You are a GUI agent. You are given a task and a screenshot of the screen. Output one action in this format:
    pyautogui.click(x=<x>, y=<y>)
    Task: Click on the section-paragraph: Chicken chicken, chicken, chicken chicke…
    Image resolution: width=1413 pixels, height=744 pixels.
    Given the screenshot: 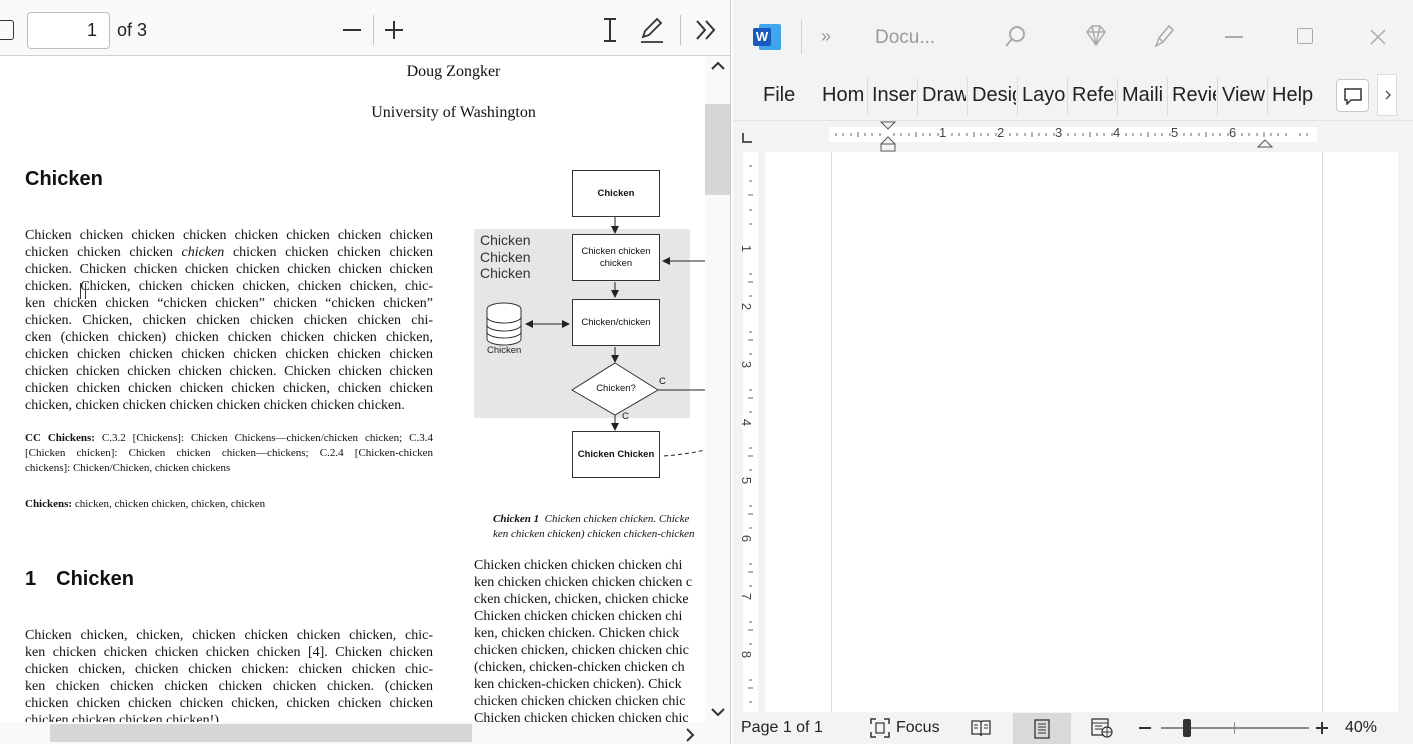 What is the action you would take?
    pyautogui.click(x=229, y=674)
    